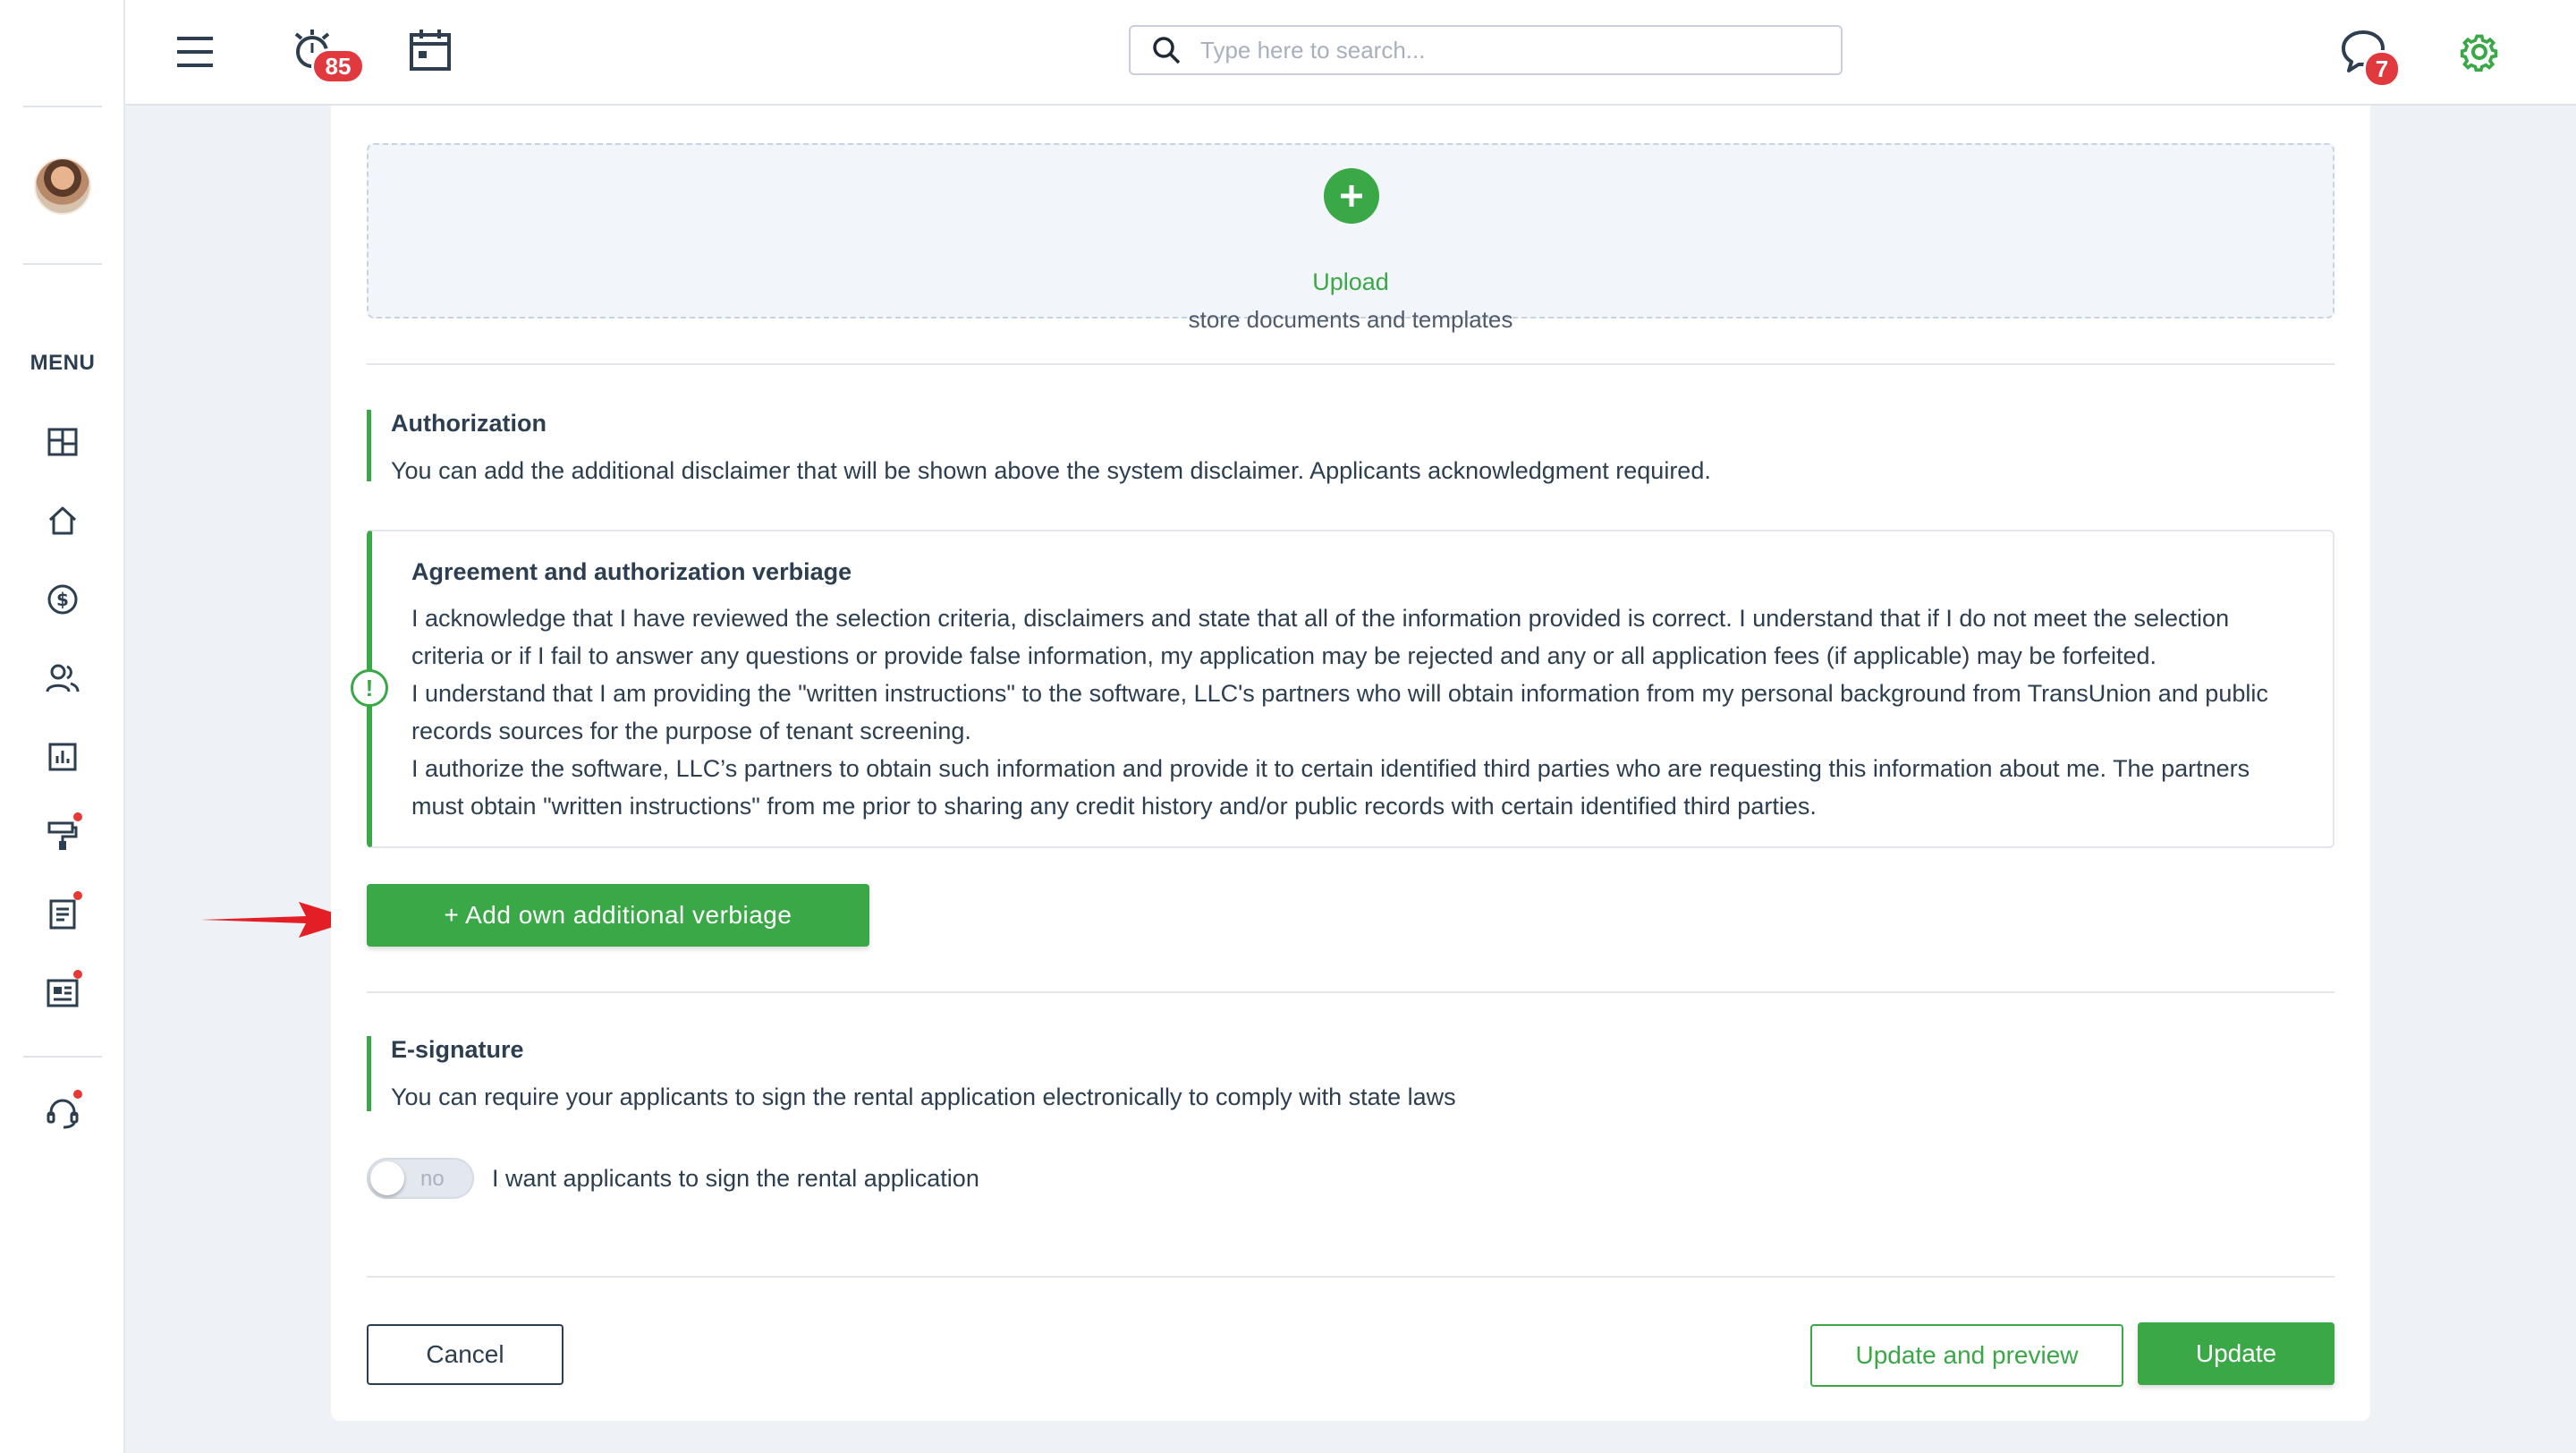  I want to click on reports-icon, so click(62, 756).